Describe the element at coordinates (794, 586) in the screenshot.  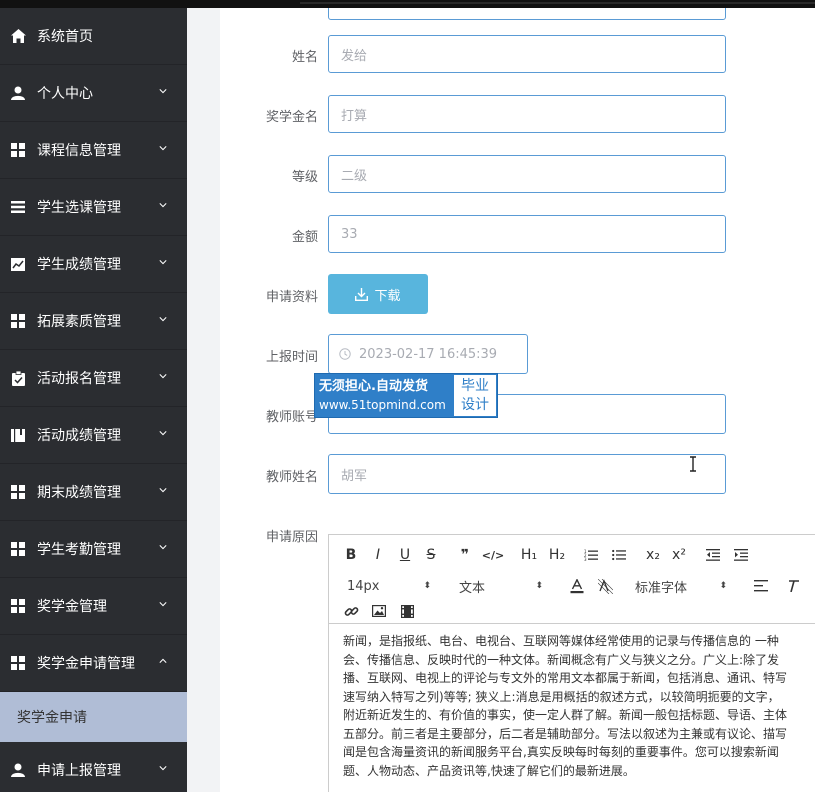
I see `clear-format-button` at that location.